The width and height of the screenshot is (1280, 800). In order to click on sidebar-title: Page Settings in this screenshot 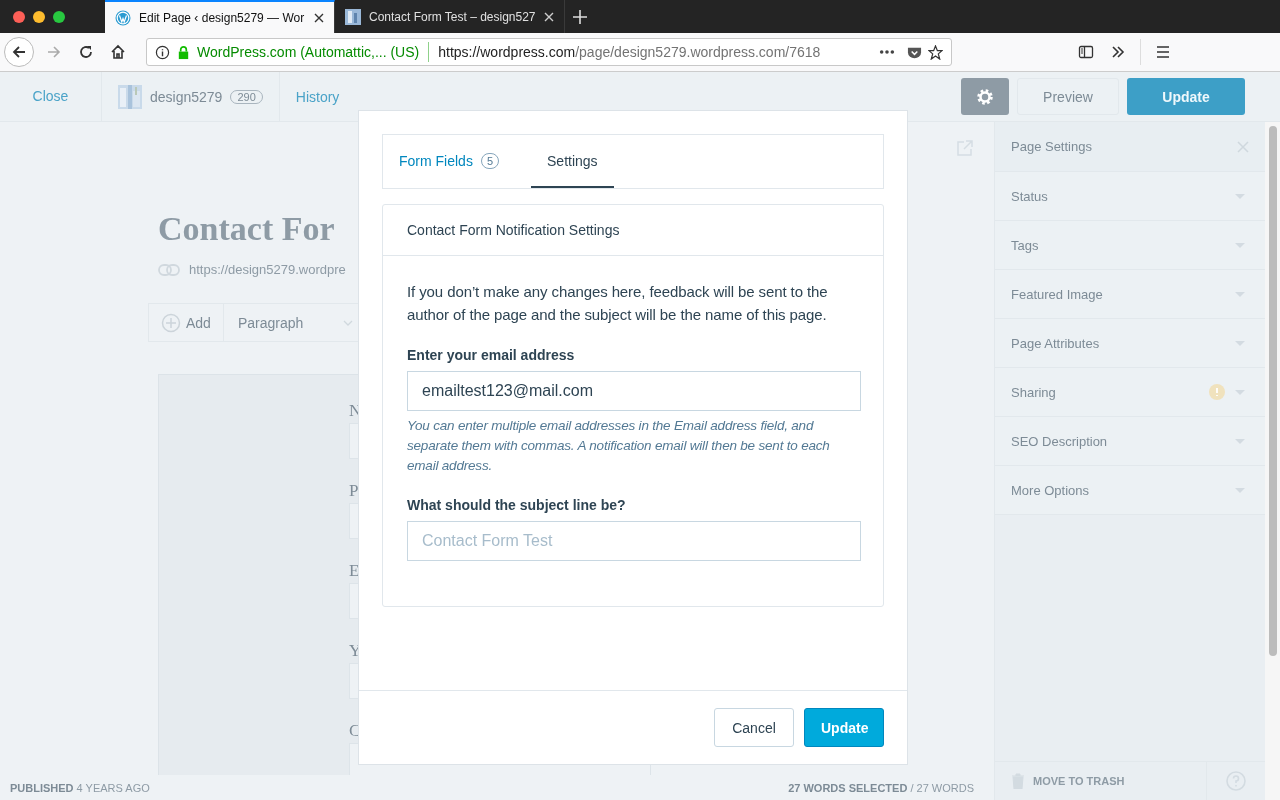, I will do `click(1052, 146)`.